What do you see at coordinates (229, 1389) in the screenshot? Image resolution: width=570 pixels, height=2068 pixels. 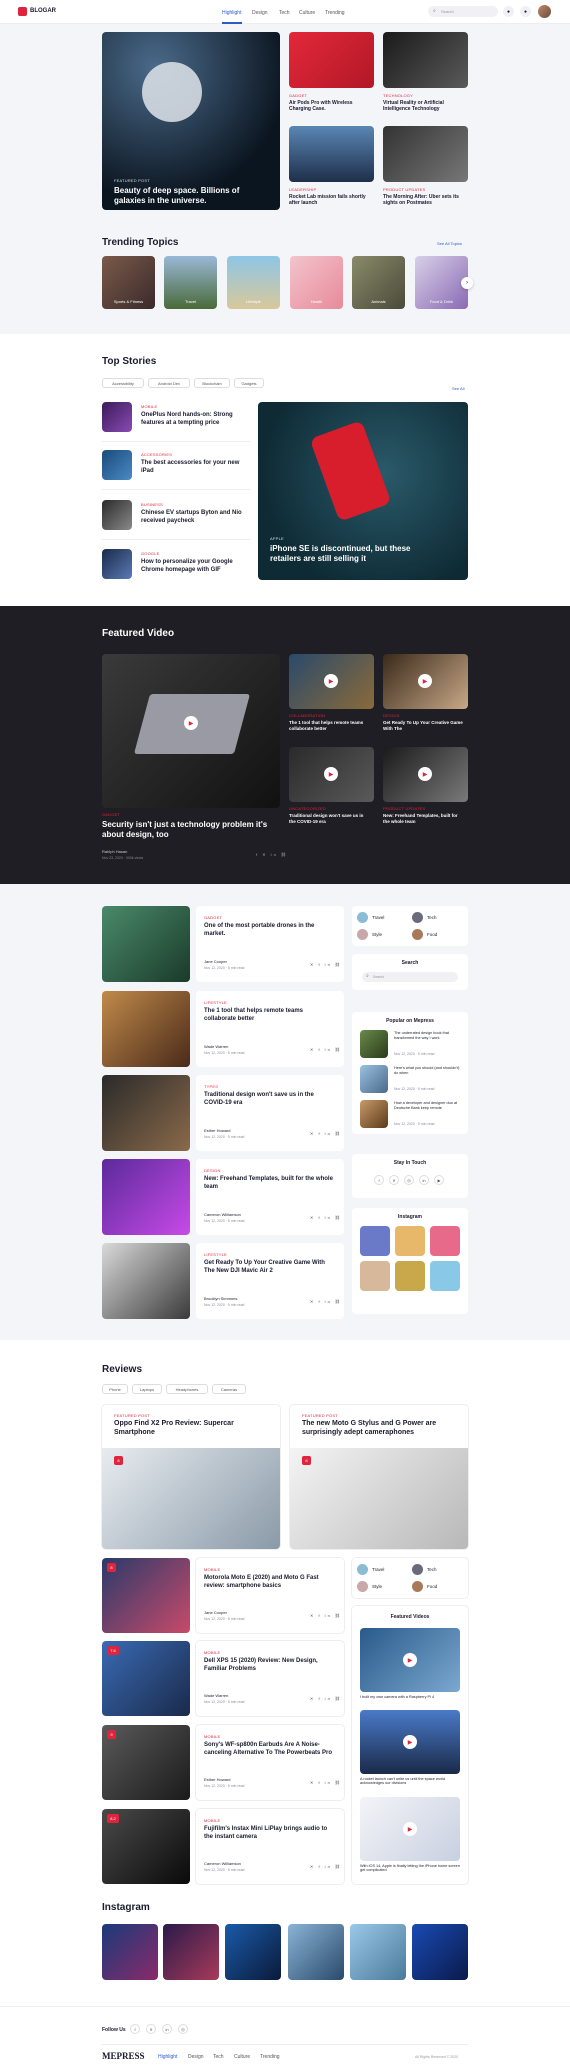 I see `tab-cameras: Cameras` at bounding box center [229, 1389].